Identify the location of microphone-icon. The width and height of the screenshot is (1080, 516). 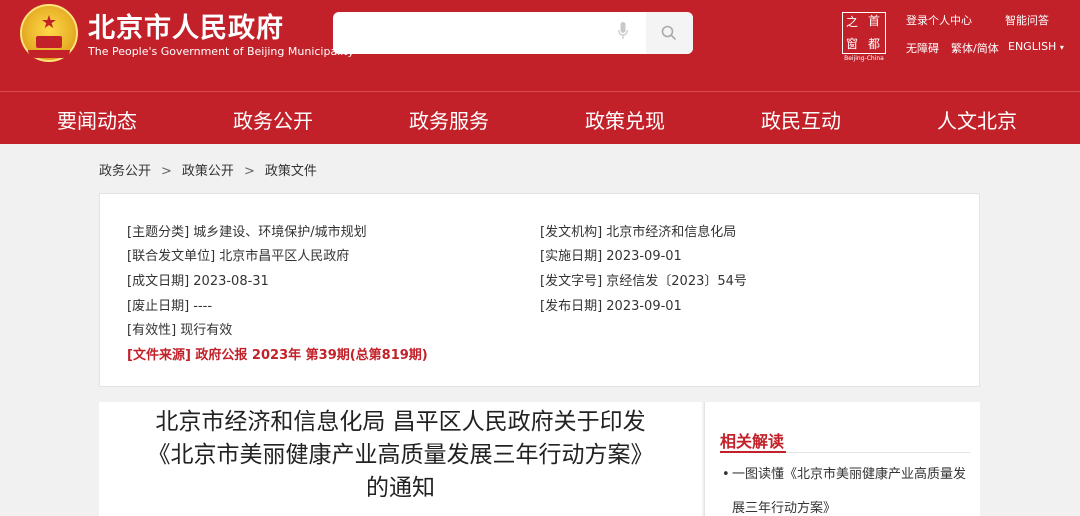
(623, 31).